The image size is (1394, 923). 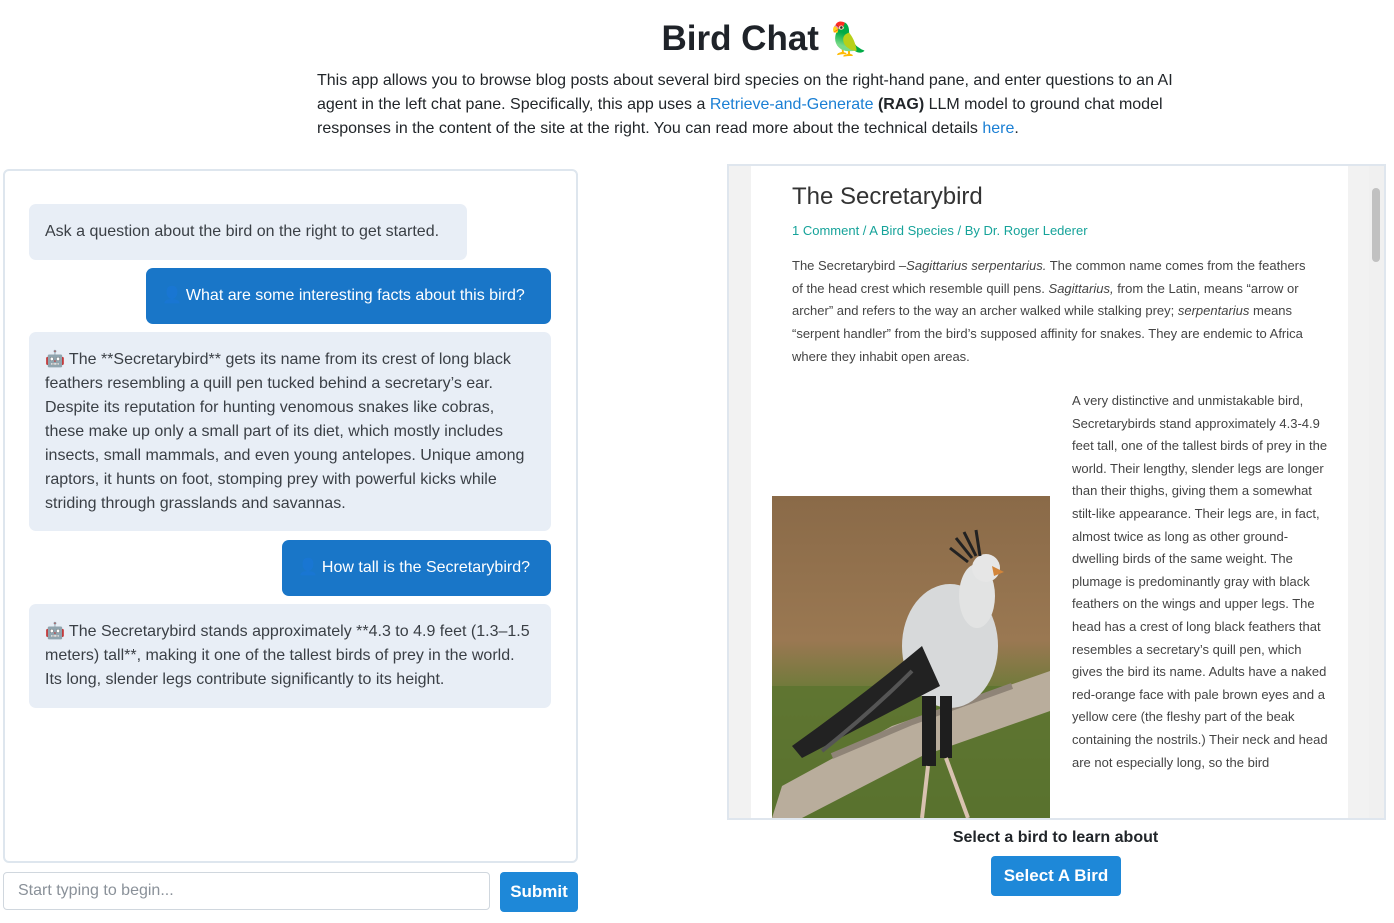 I want to click on latin-word: Sagittarius,, so click(x=1081, y=288).